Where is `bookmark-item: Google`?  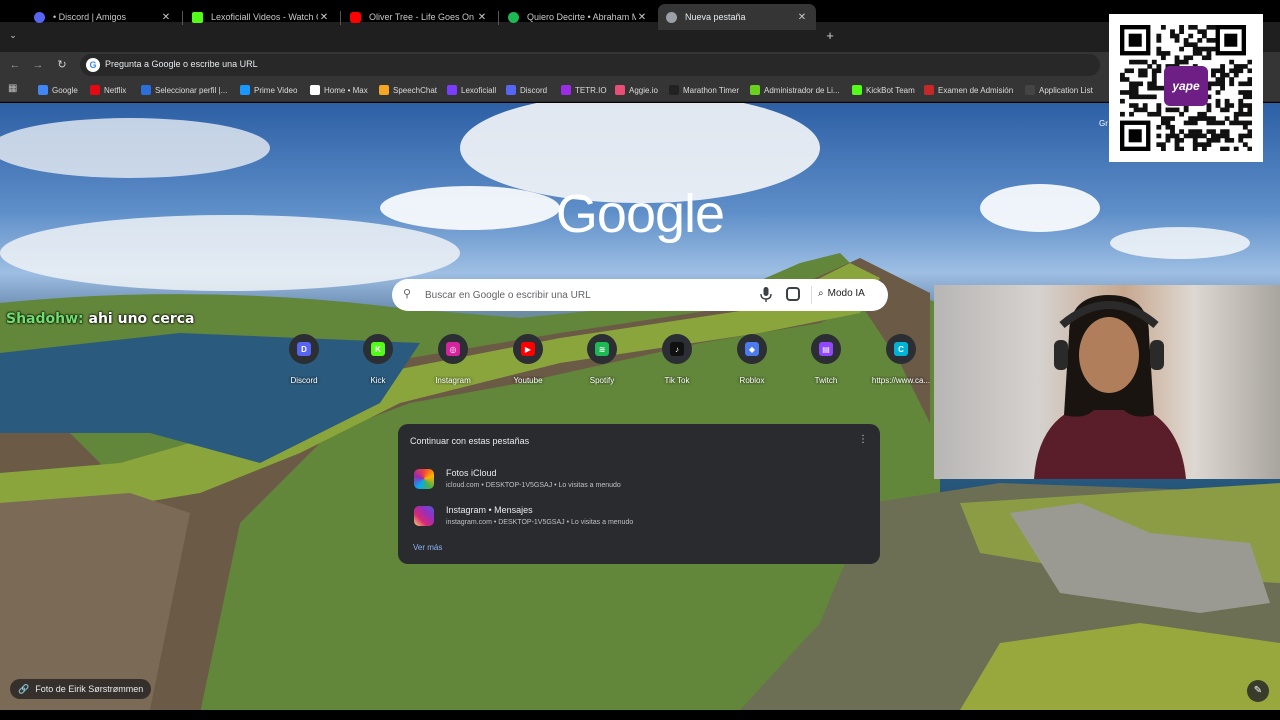
bookmark-item: Google is located at coordinates (58, 90).